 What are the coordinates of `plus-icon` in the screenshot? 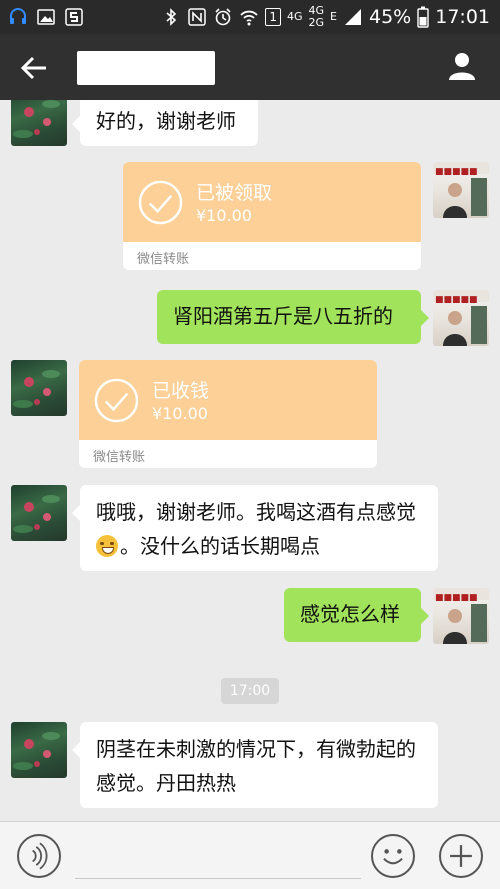 It's located at (461, 856).